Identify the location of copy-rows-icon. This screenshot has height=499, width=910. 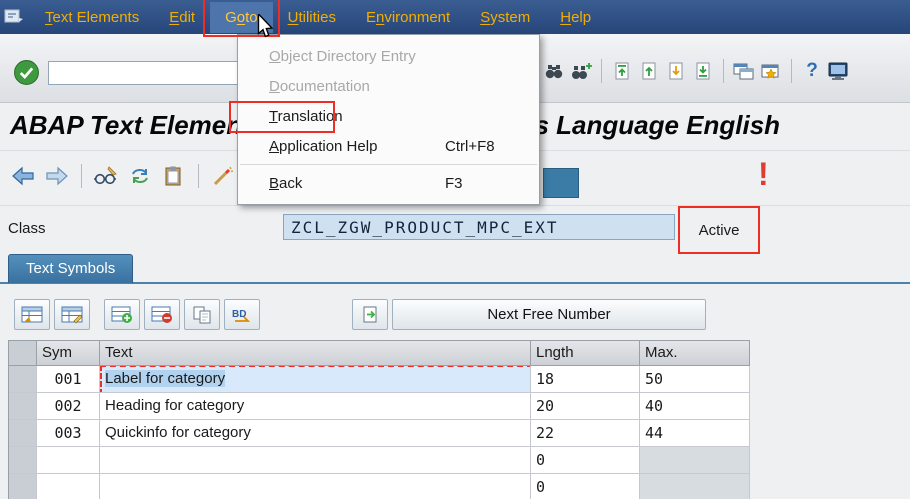
(202, 314).